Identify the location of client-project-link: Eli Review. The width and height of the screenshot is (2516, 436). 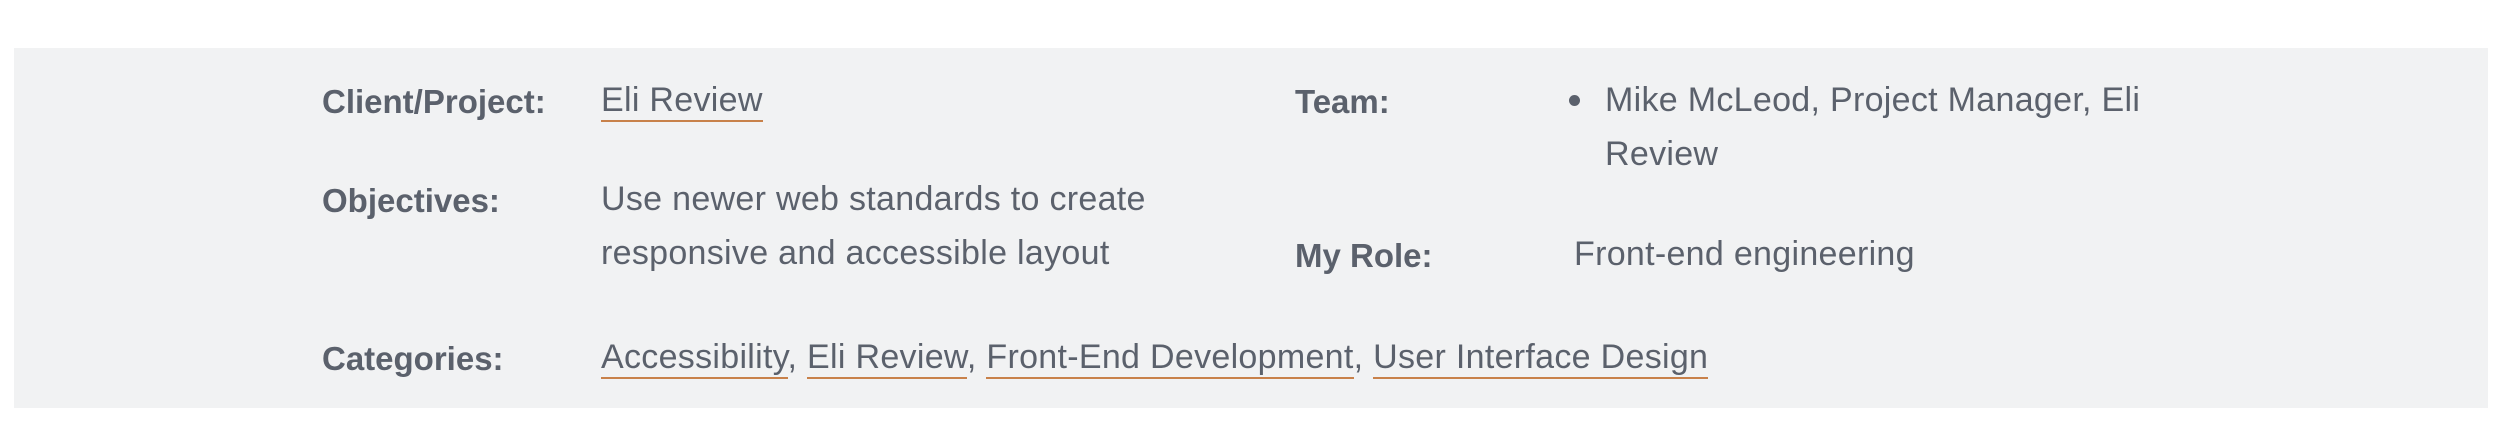
(682, 101).